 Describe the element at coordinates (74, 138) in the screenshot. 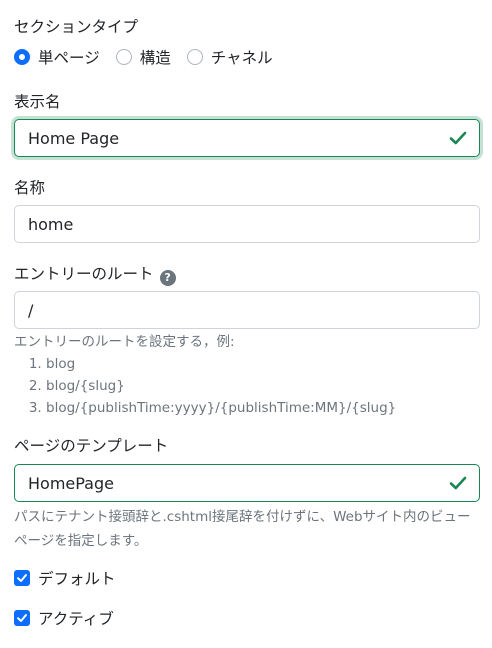

I see `display-name-value: Home Page` at that location.